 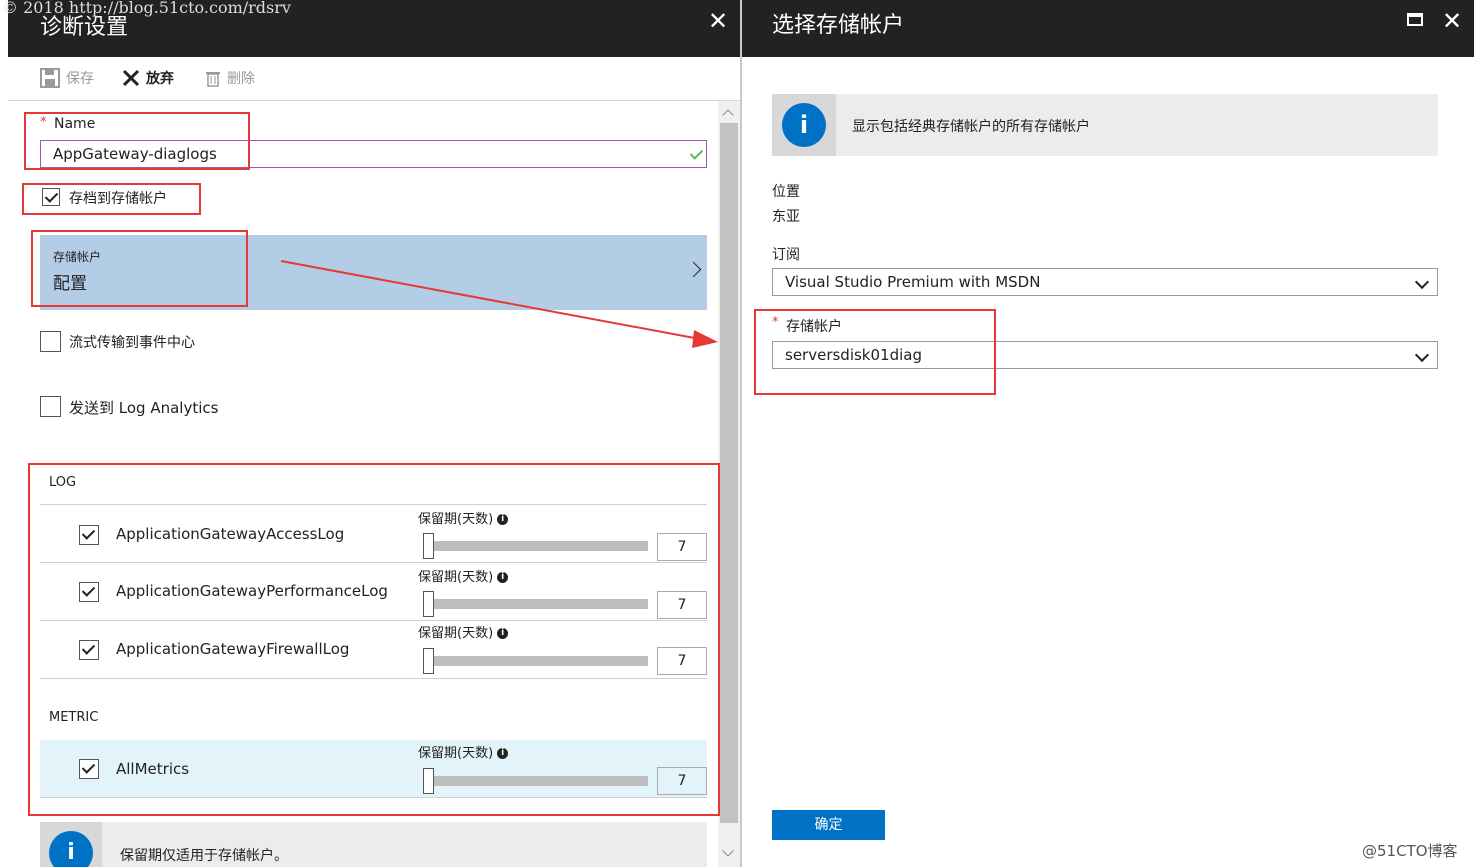 I want to click on blade-header: 选择存储帐户 ✕, so click(x=1108, y=28).